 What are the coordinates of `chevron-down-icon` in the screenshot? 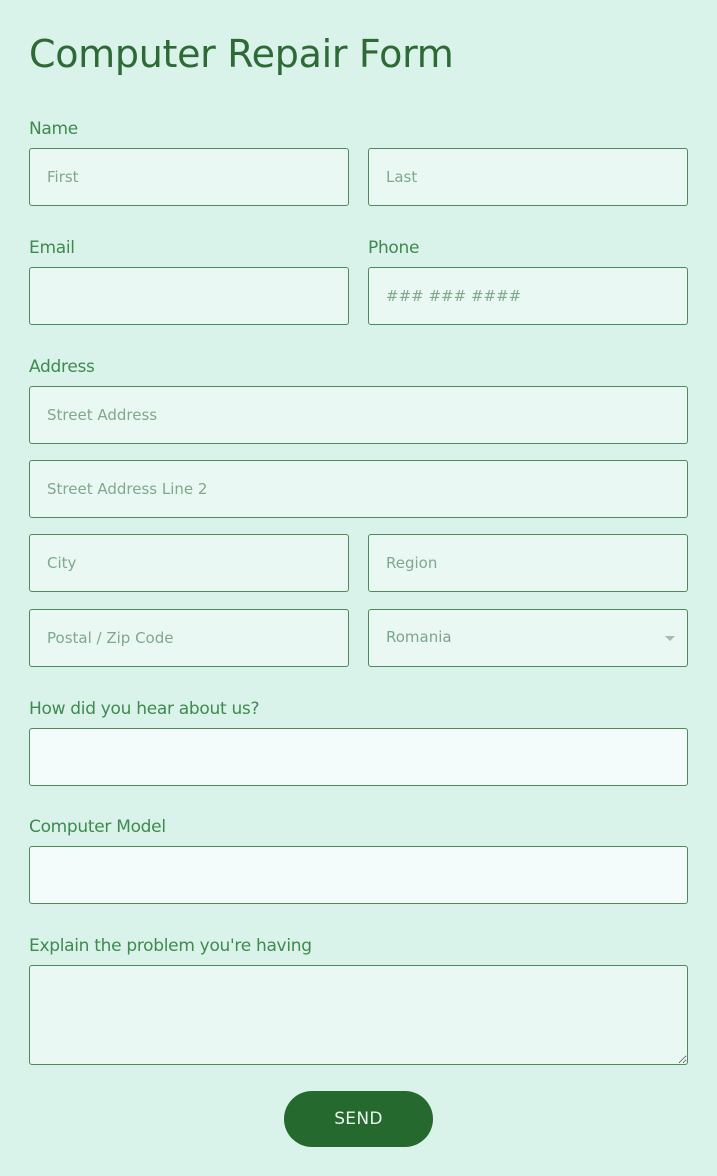 It's located at (670, 638).